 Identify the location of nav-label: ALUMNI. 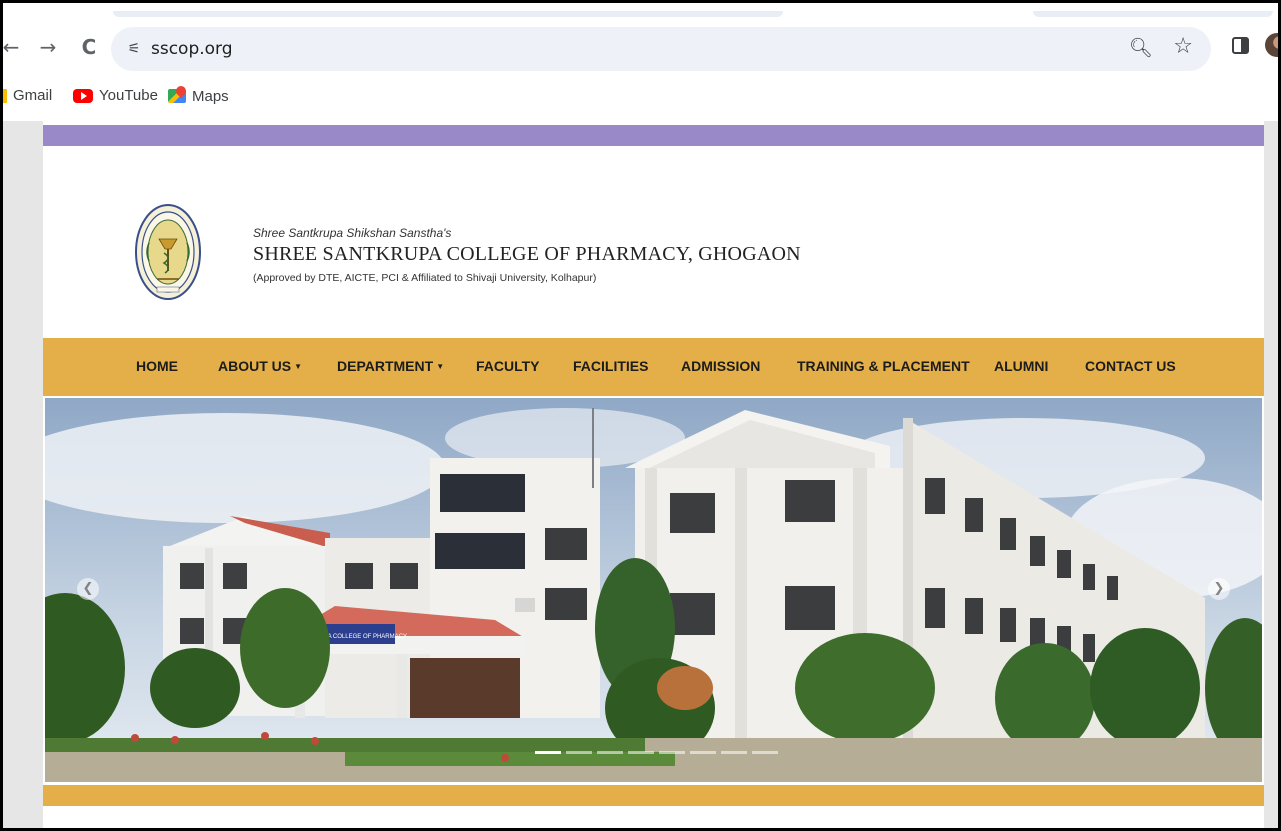
(1021, 366).